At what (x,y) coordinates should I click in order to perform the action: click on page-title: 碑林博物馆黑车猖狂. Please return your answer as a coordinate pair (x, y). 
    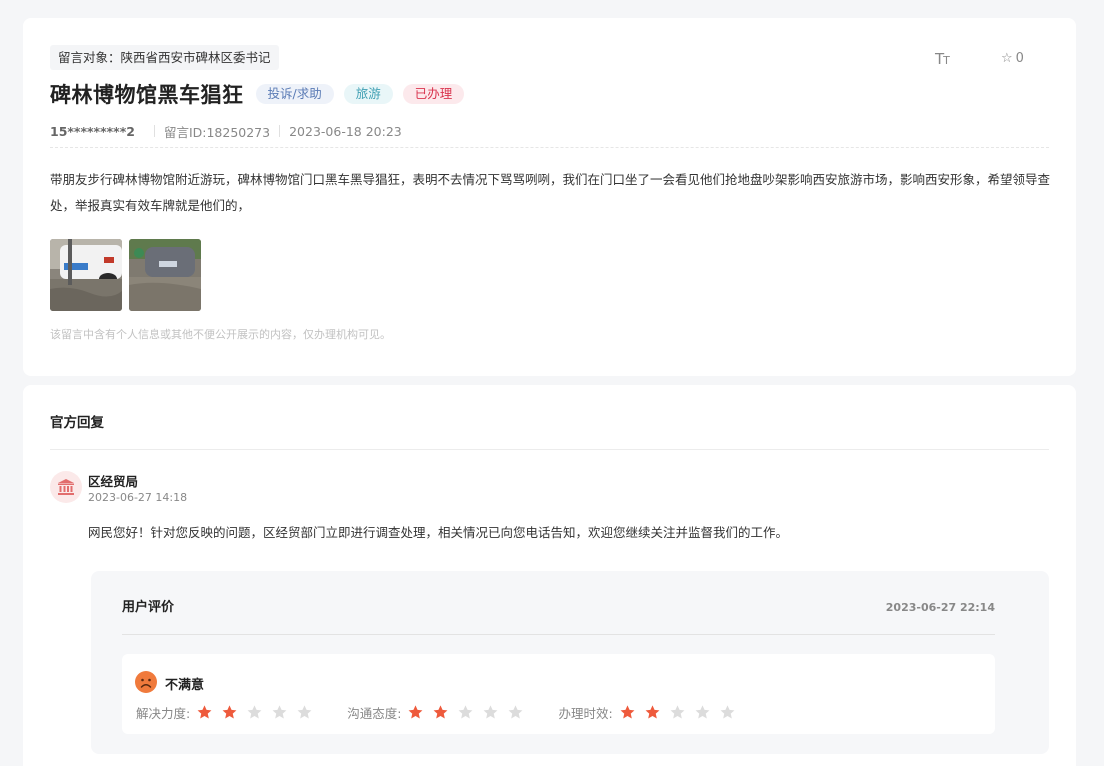
    Looking at the image, I should click on (147, 95).